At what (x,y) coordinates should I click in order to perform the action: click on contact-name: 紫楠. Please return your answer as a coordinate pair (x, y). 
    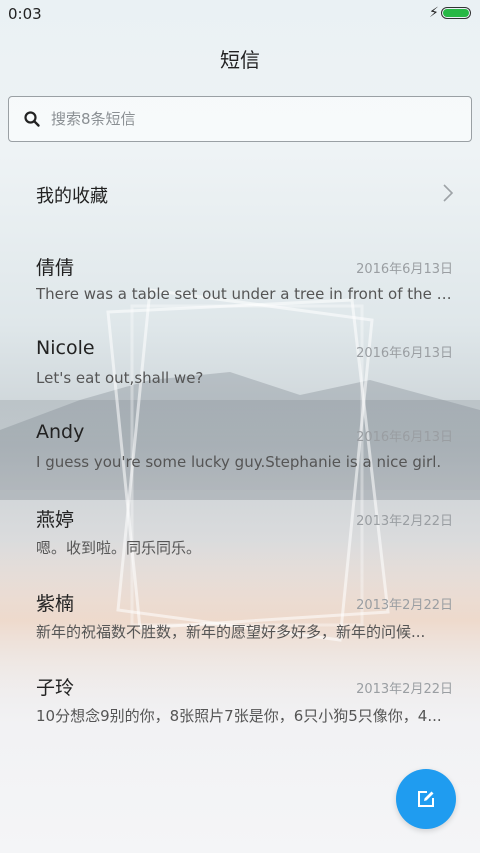
    Looking at the image, I should click on (55, 604).